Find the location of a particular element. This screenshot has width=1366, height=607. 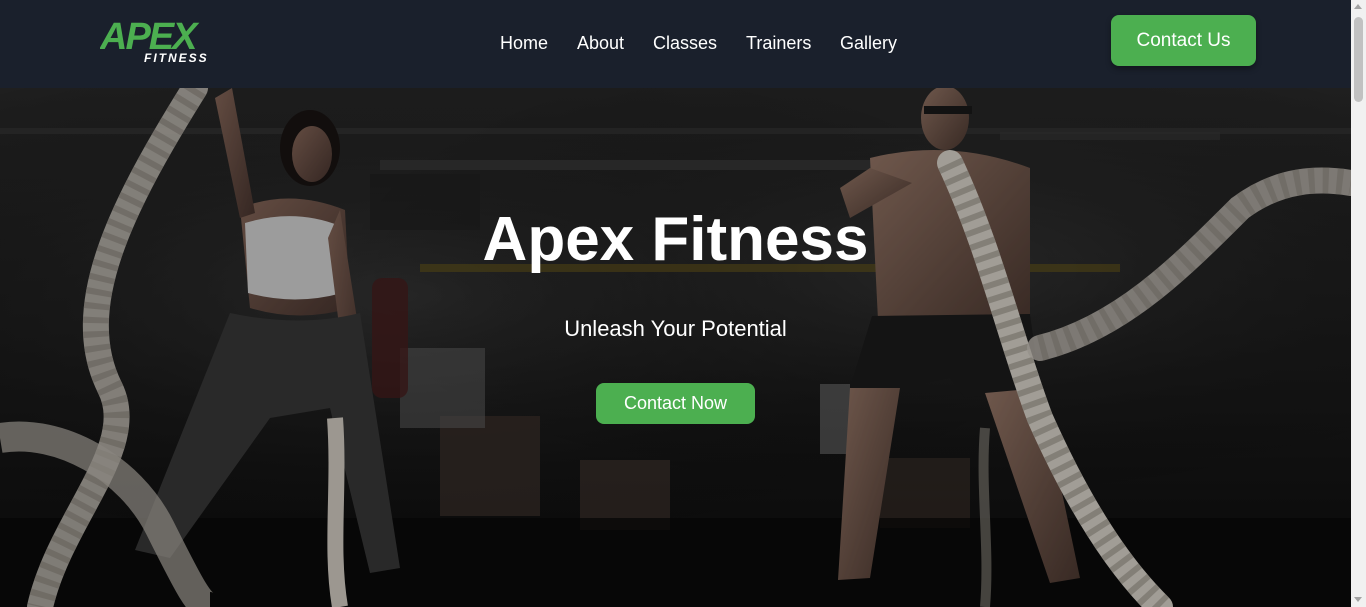

logo-sub-text: FITNESS is located at coordinates (176, 57).